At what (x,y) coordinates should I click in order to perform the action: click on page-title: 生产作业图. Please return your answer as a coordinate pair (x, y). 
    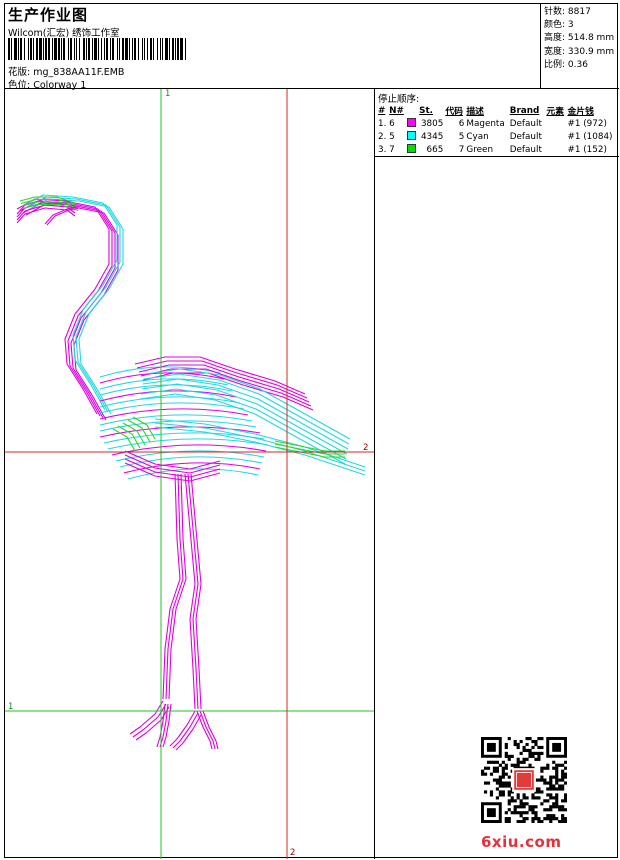
    Looking at the image, I should click on (48, 15).